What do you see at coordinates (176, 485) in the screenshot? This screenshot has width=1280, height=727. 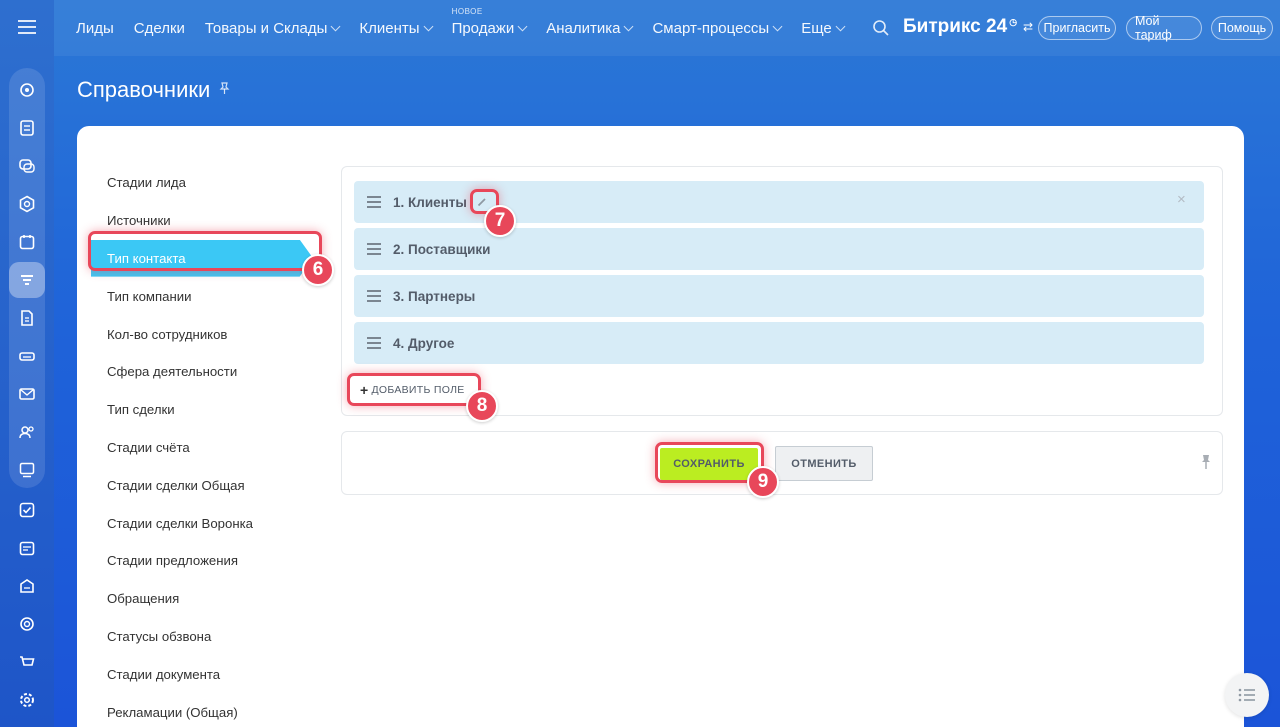 I see `side-item-label: Стадии сделки Общая` at bounding box center [176, 485].